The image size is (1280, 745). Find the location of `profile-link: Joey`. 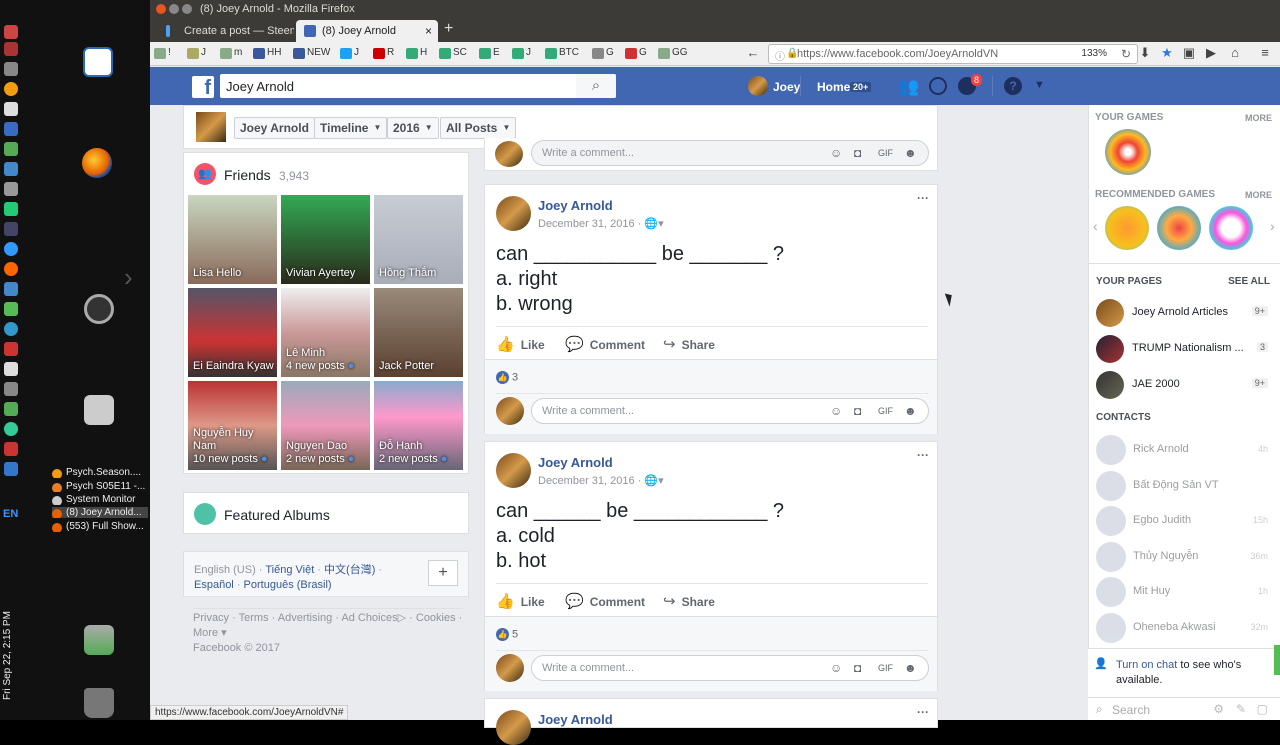

profile-link: Joey is located at coordinates (786, 87).